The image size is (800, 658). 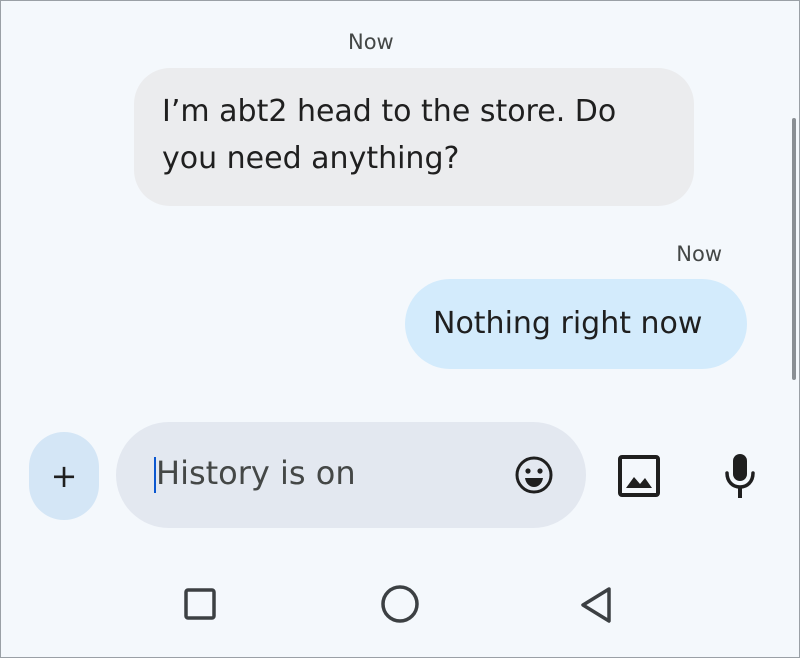 What do you see at coordinates (256, 473) in the screenshot?
I see `message-input-placeholder: History is on` at bounding box center [256, 473].